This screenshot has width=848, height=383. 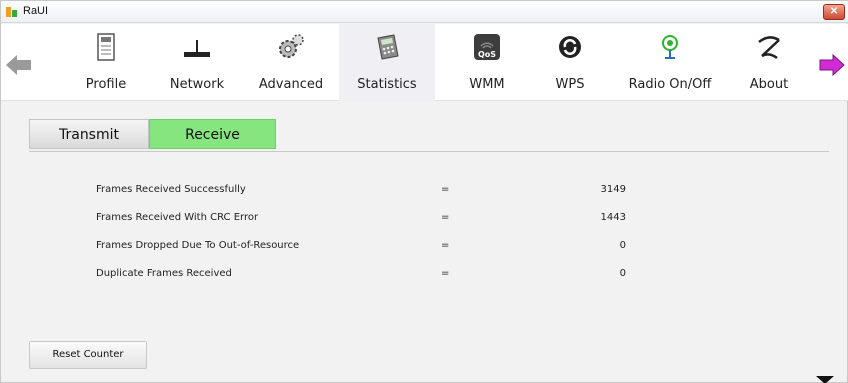 What do you see at coordinates (429, 151) in the screenshot?
I see `divider` at bounding box center [429, 151].